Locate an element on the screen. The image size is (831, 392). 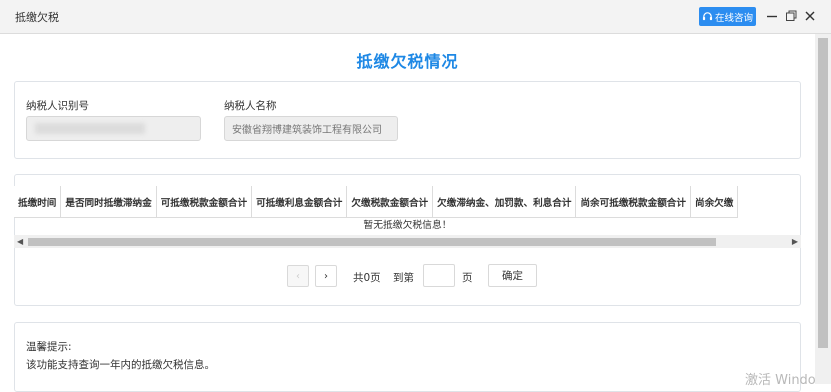
vertical-scrollbar is located at coordinates (823, 209).